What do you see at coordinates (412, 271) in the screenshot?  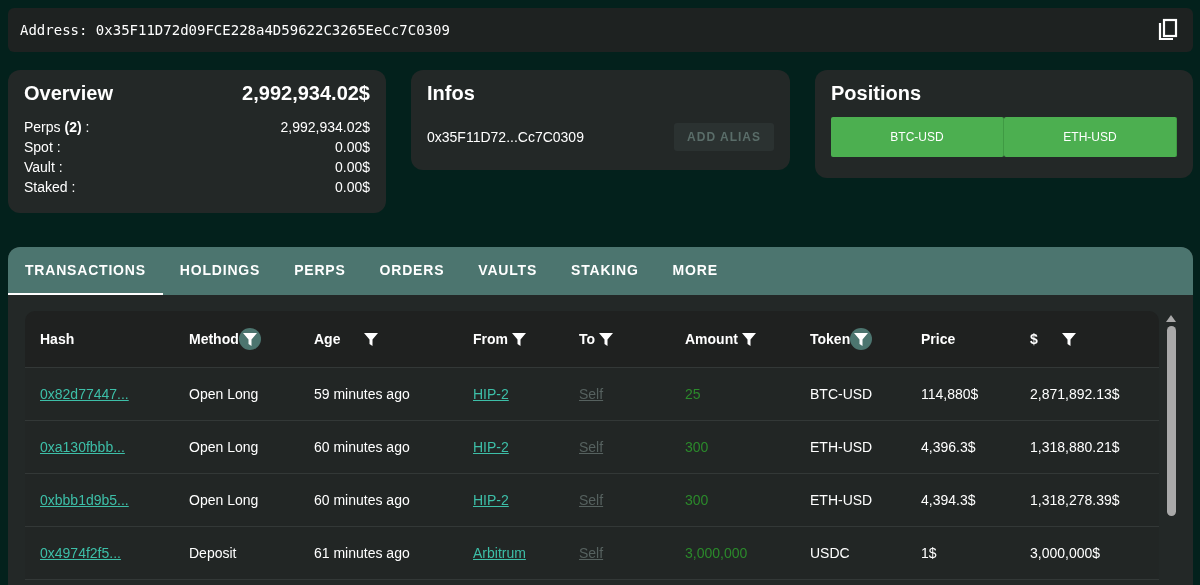 I see `tab: ORDERS` at bounding box center [412, 271].